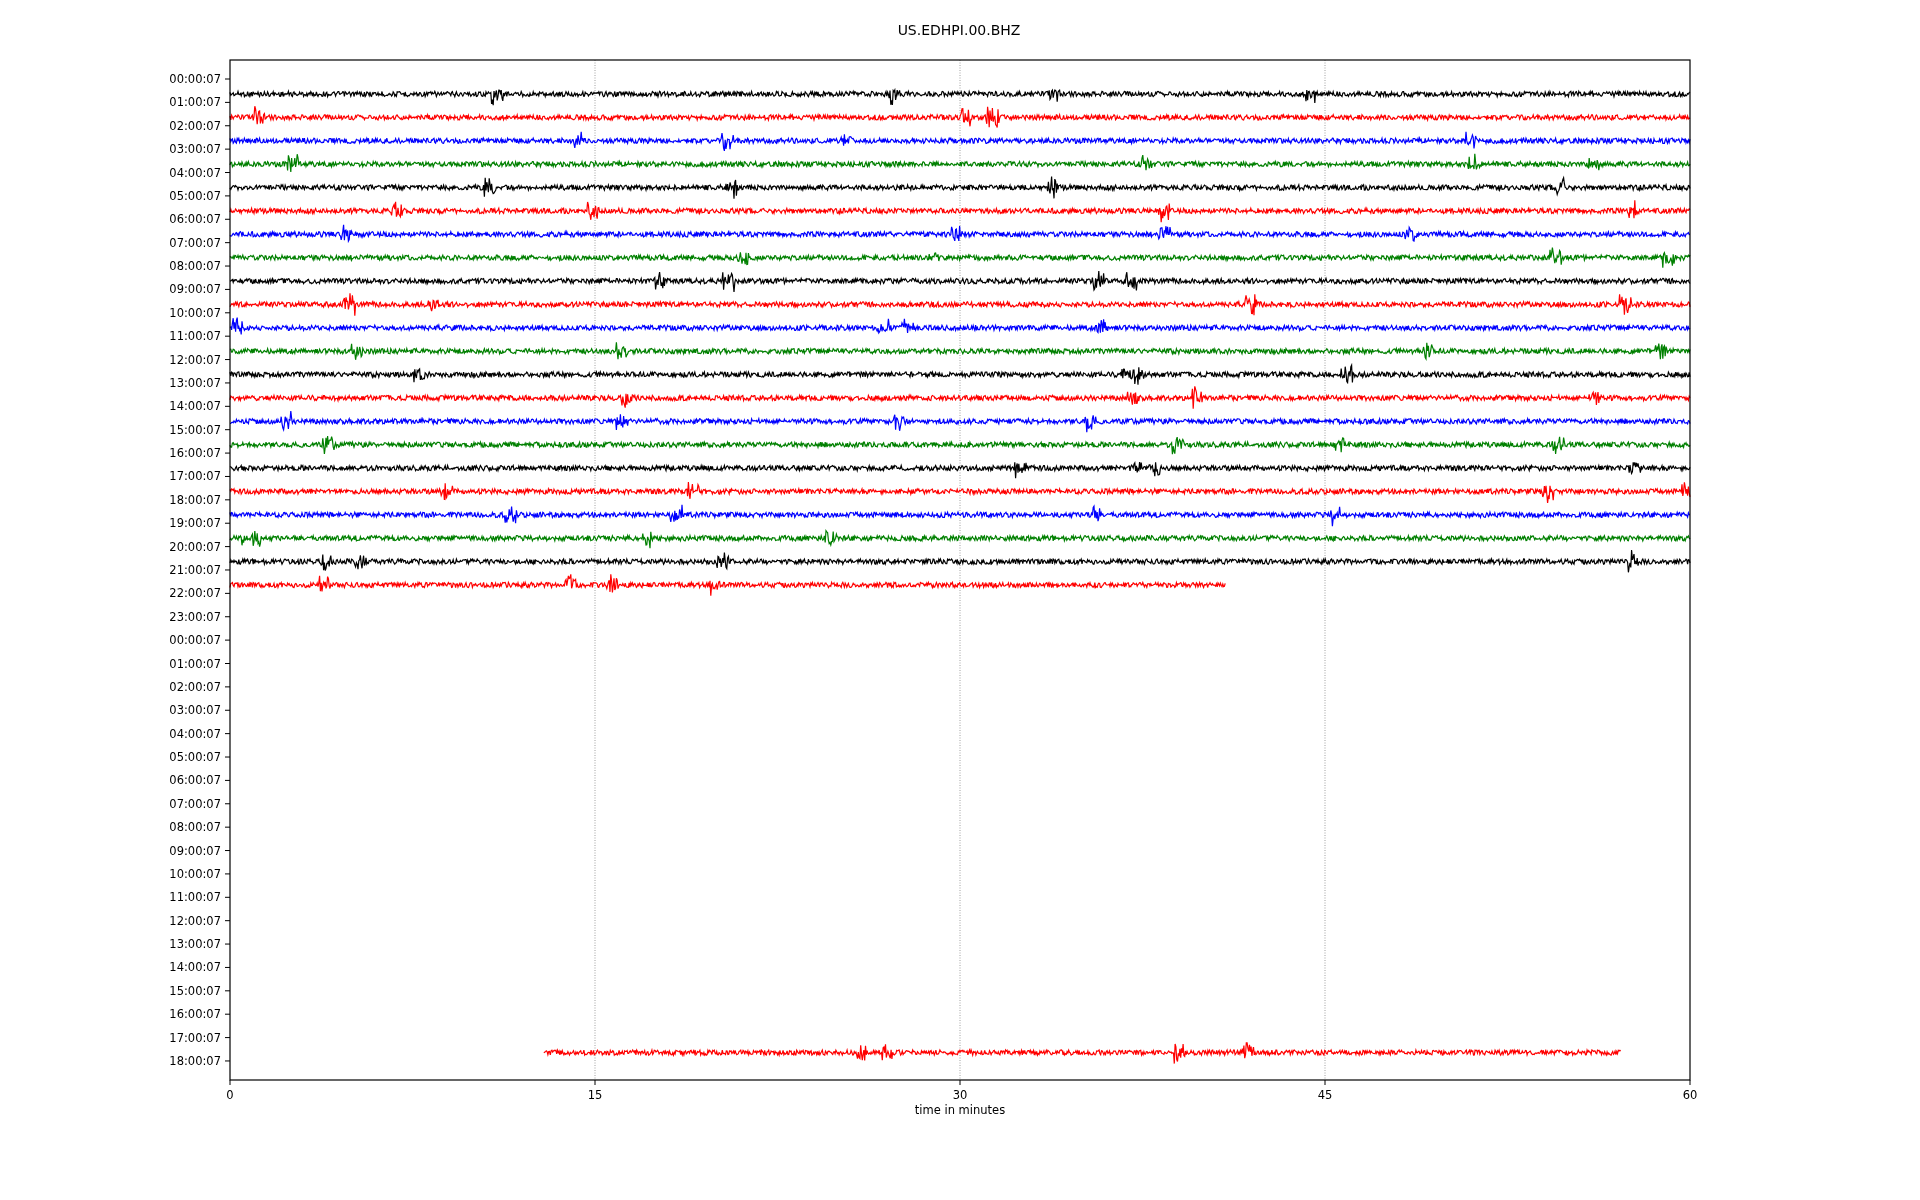 The height and width of the screenshot is (1200, 1920). I want to click on time-label: 23:00:07, so click(195, 616).